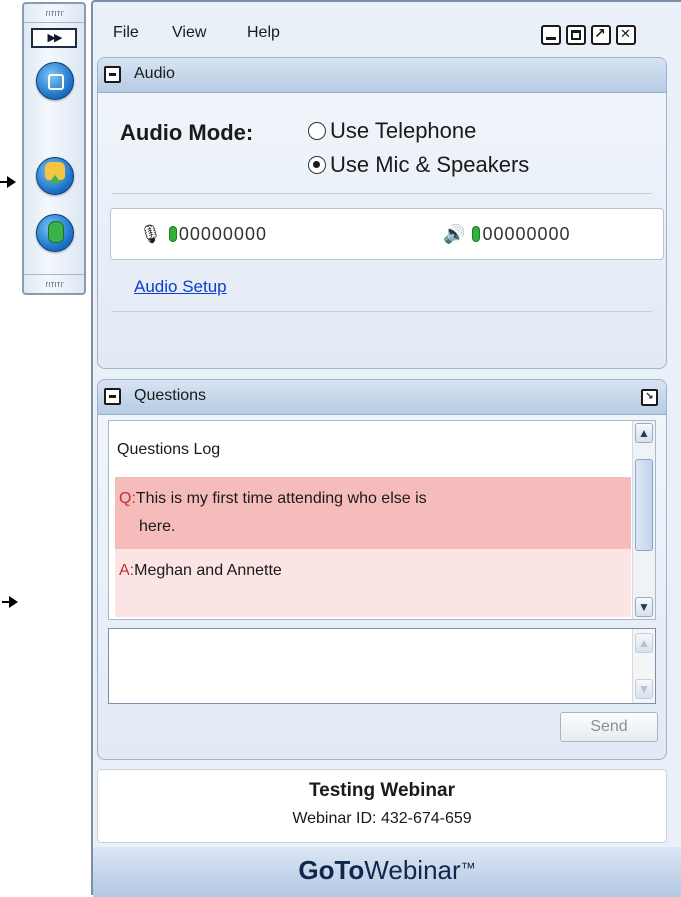  Describe the element at coordinates (601, 35) in the screenshot. I see `undock-icon` at that location.